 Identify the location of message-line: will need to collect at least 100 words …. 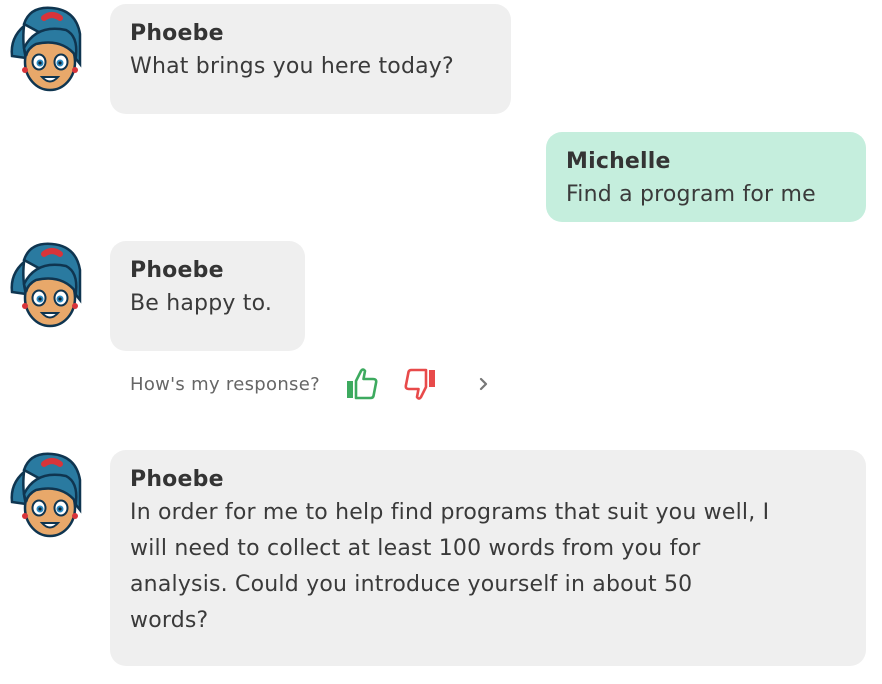
(415, 548).